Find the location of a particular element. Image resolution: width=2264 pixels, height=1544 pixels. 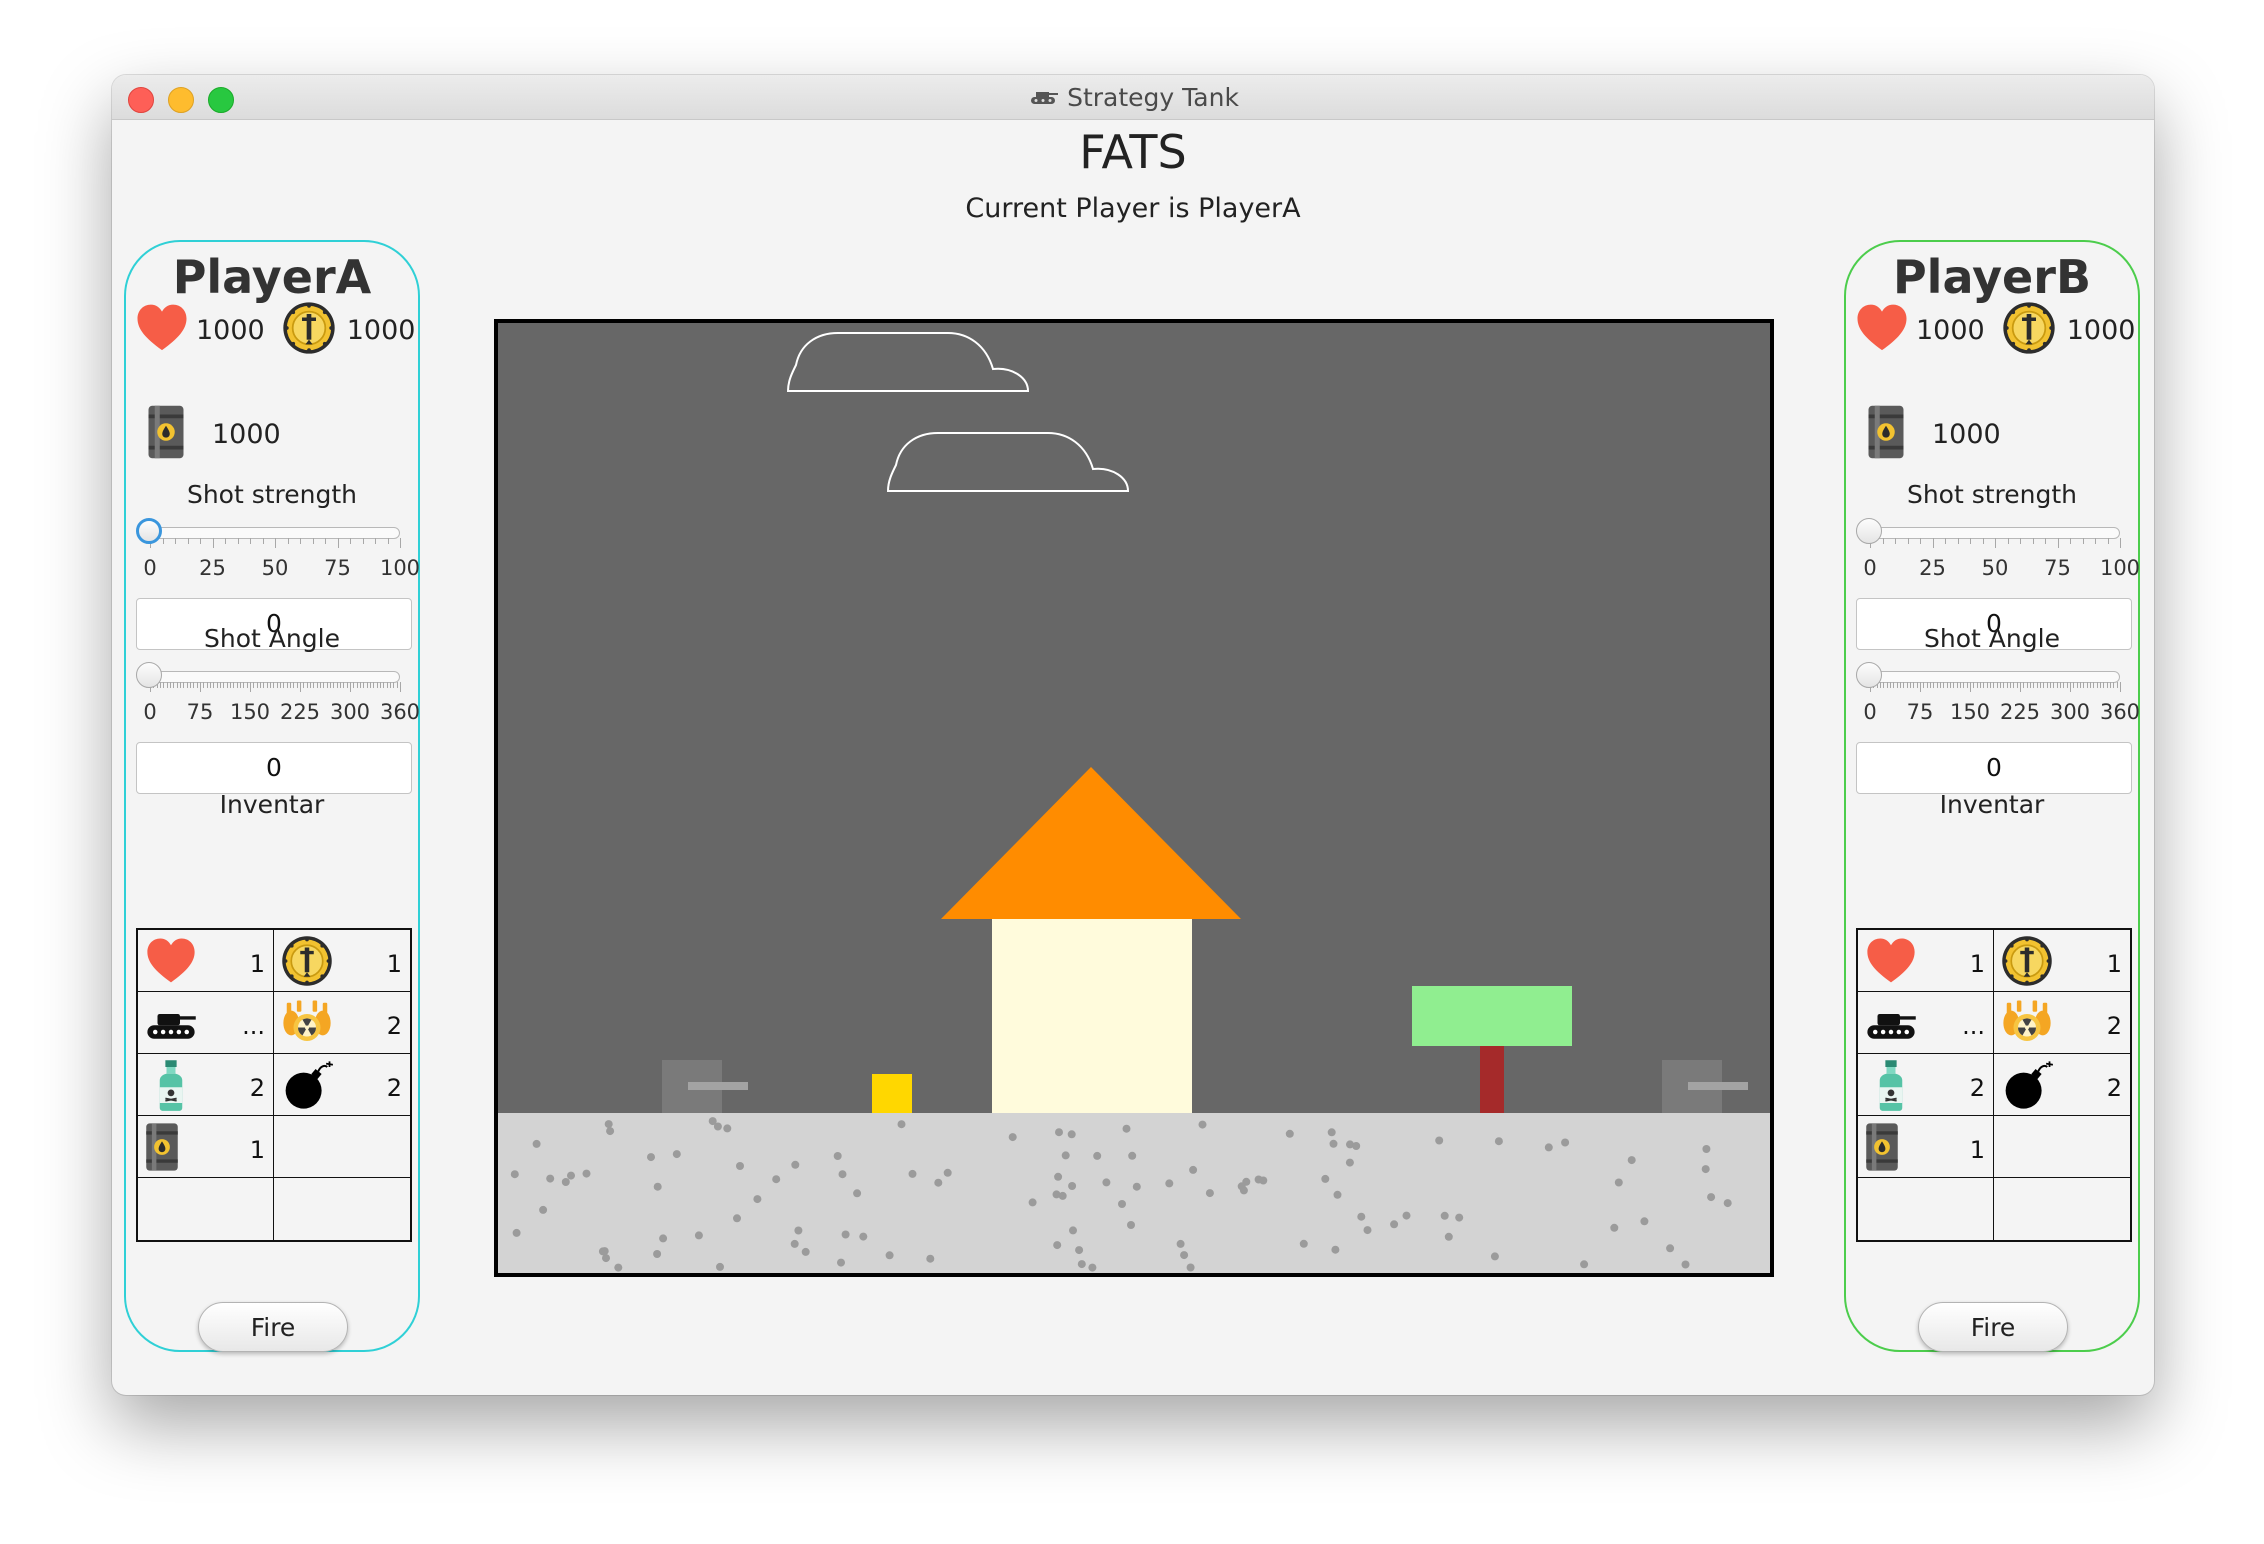

slider-tick-label: 360 is located at coordinates (400, 712).